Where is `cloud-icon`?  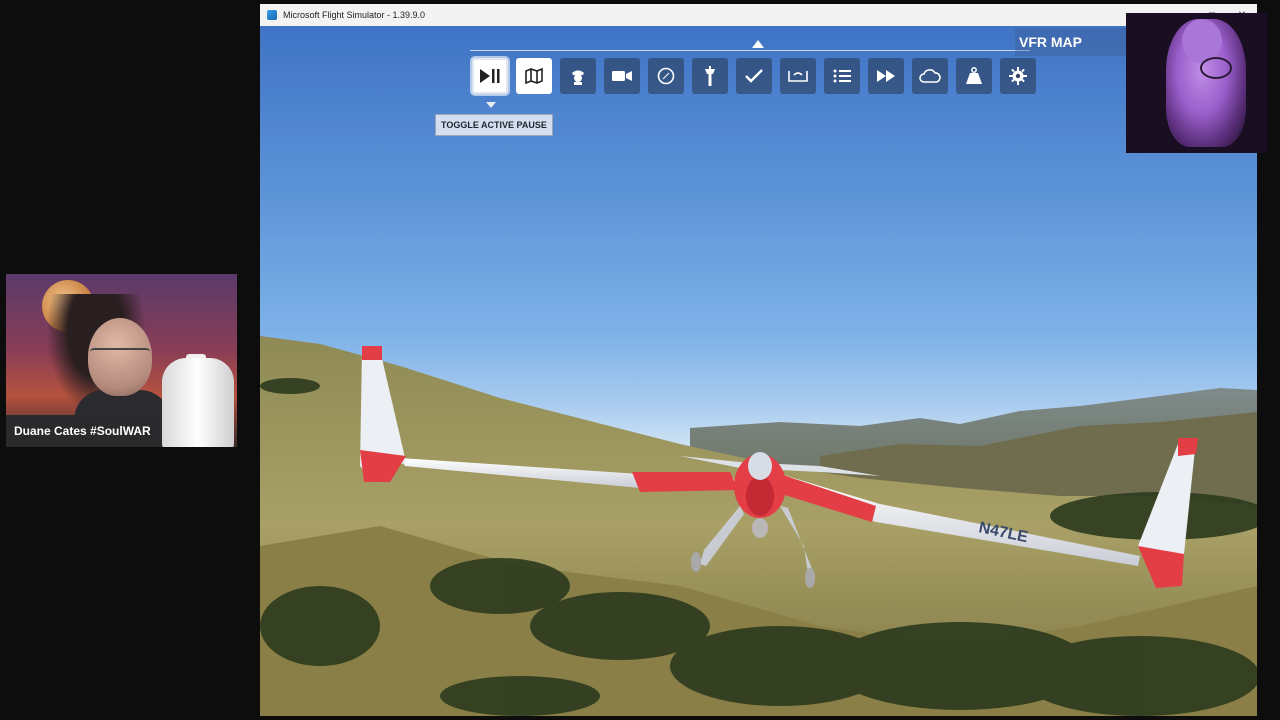 cloud-icon is located at coordinates (930, 76).